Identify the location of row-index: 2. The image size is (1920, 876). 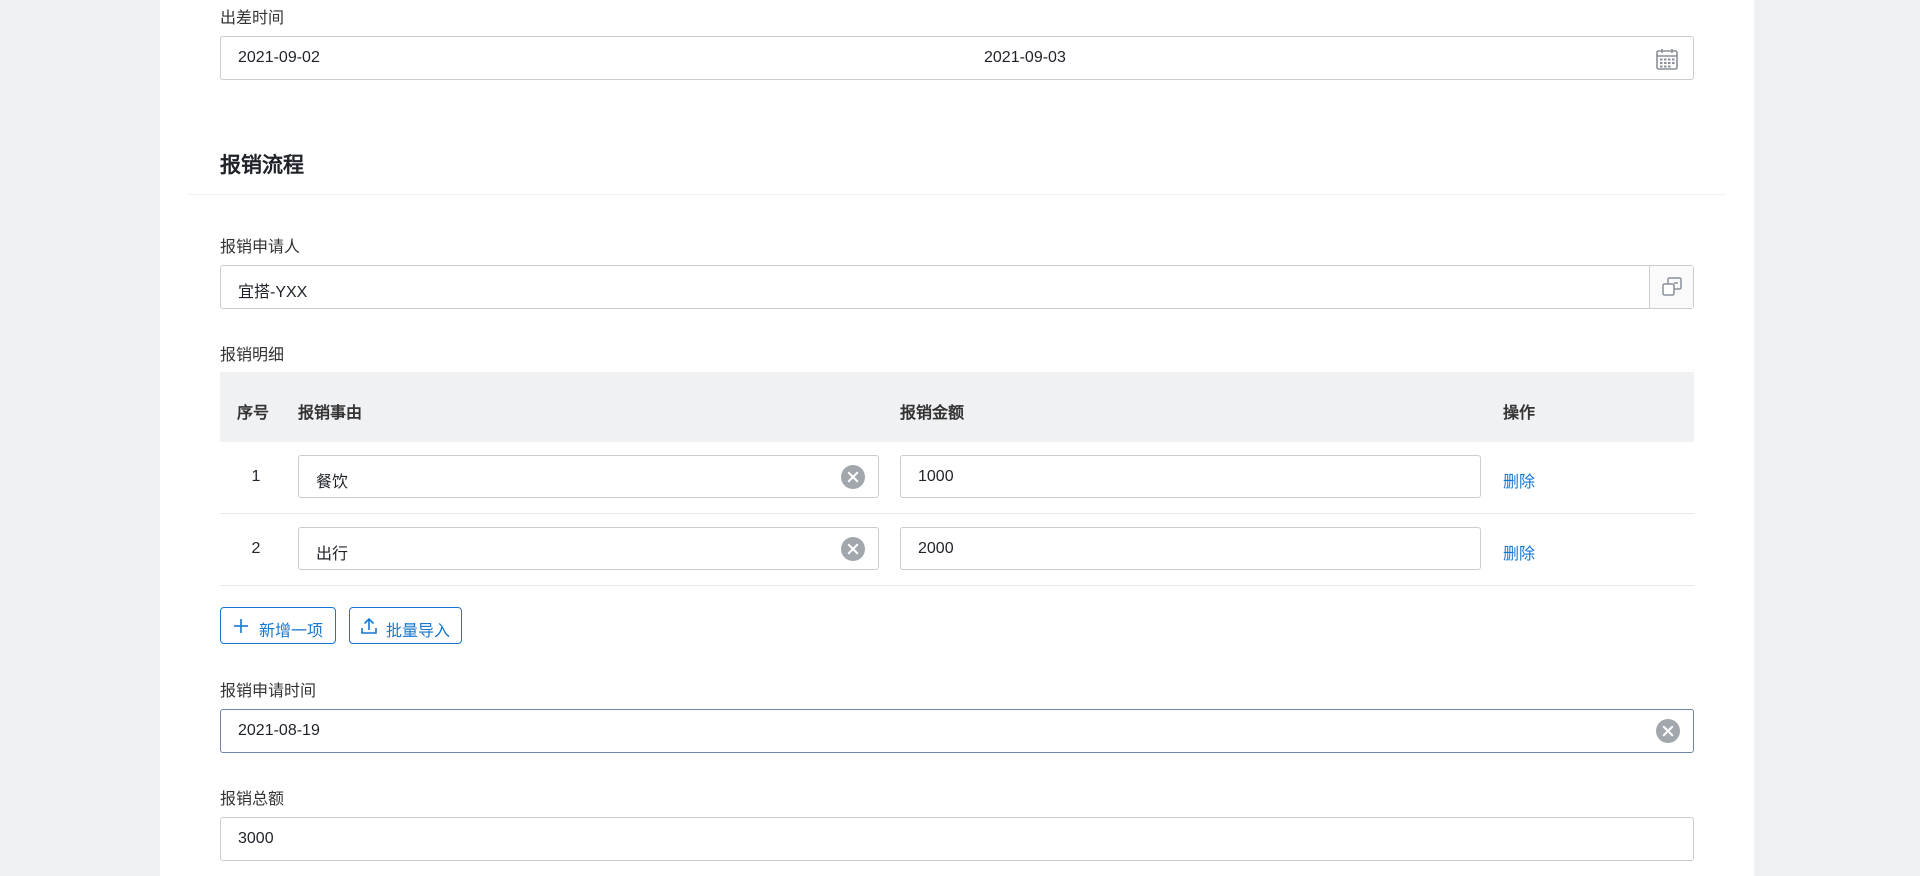
(256, 548).